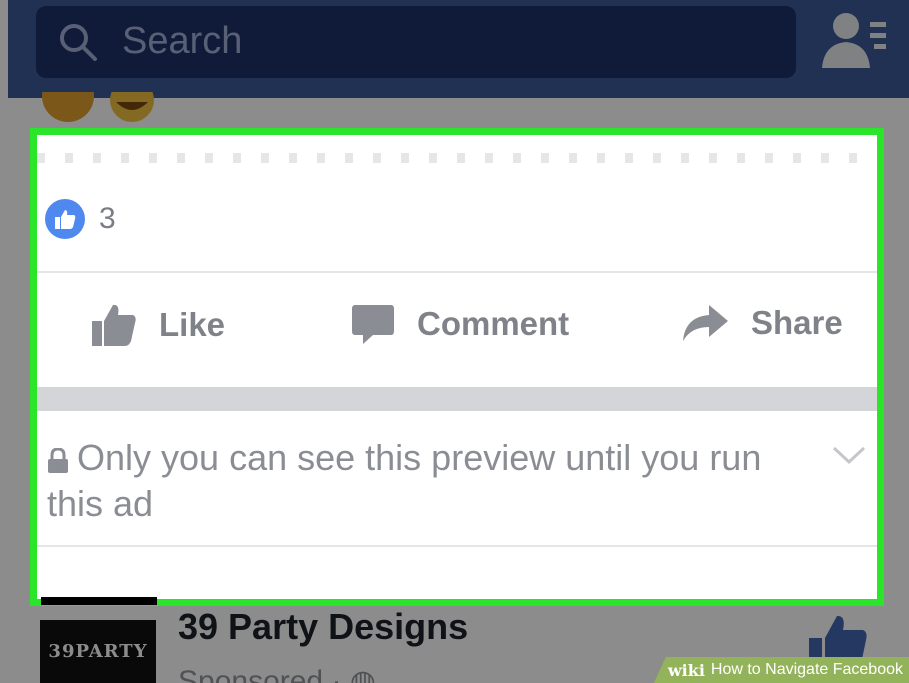 The image size is (909, 683). I want to click on like-button: Like, so click(158, 325).